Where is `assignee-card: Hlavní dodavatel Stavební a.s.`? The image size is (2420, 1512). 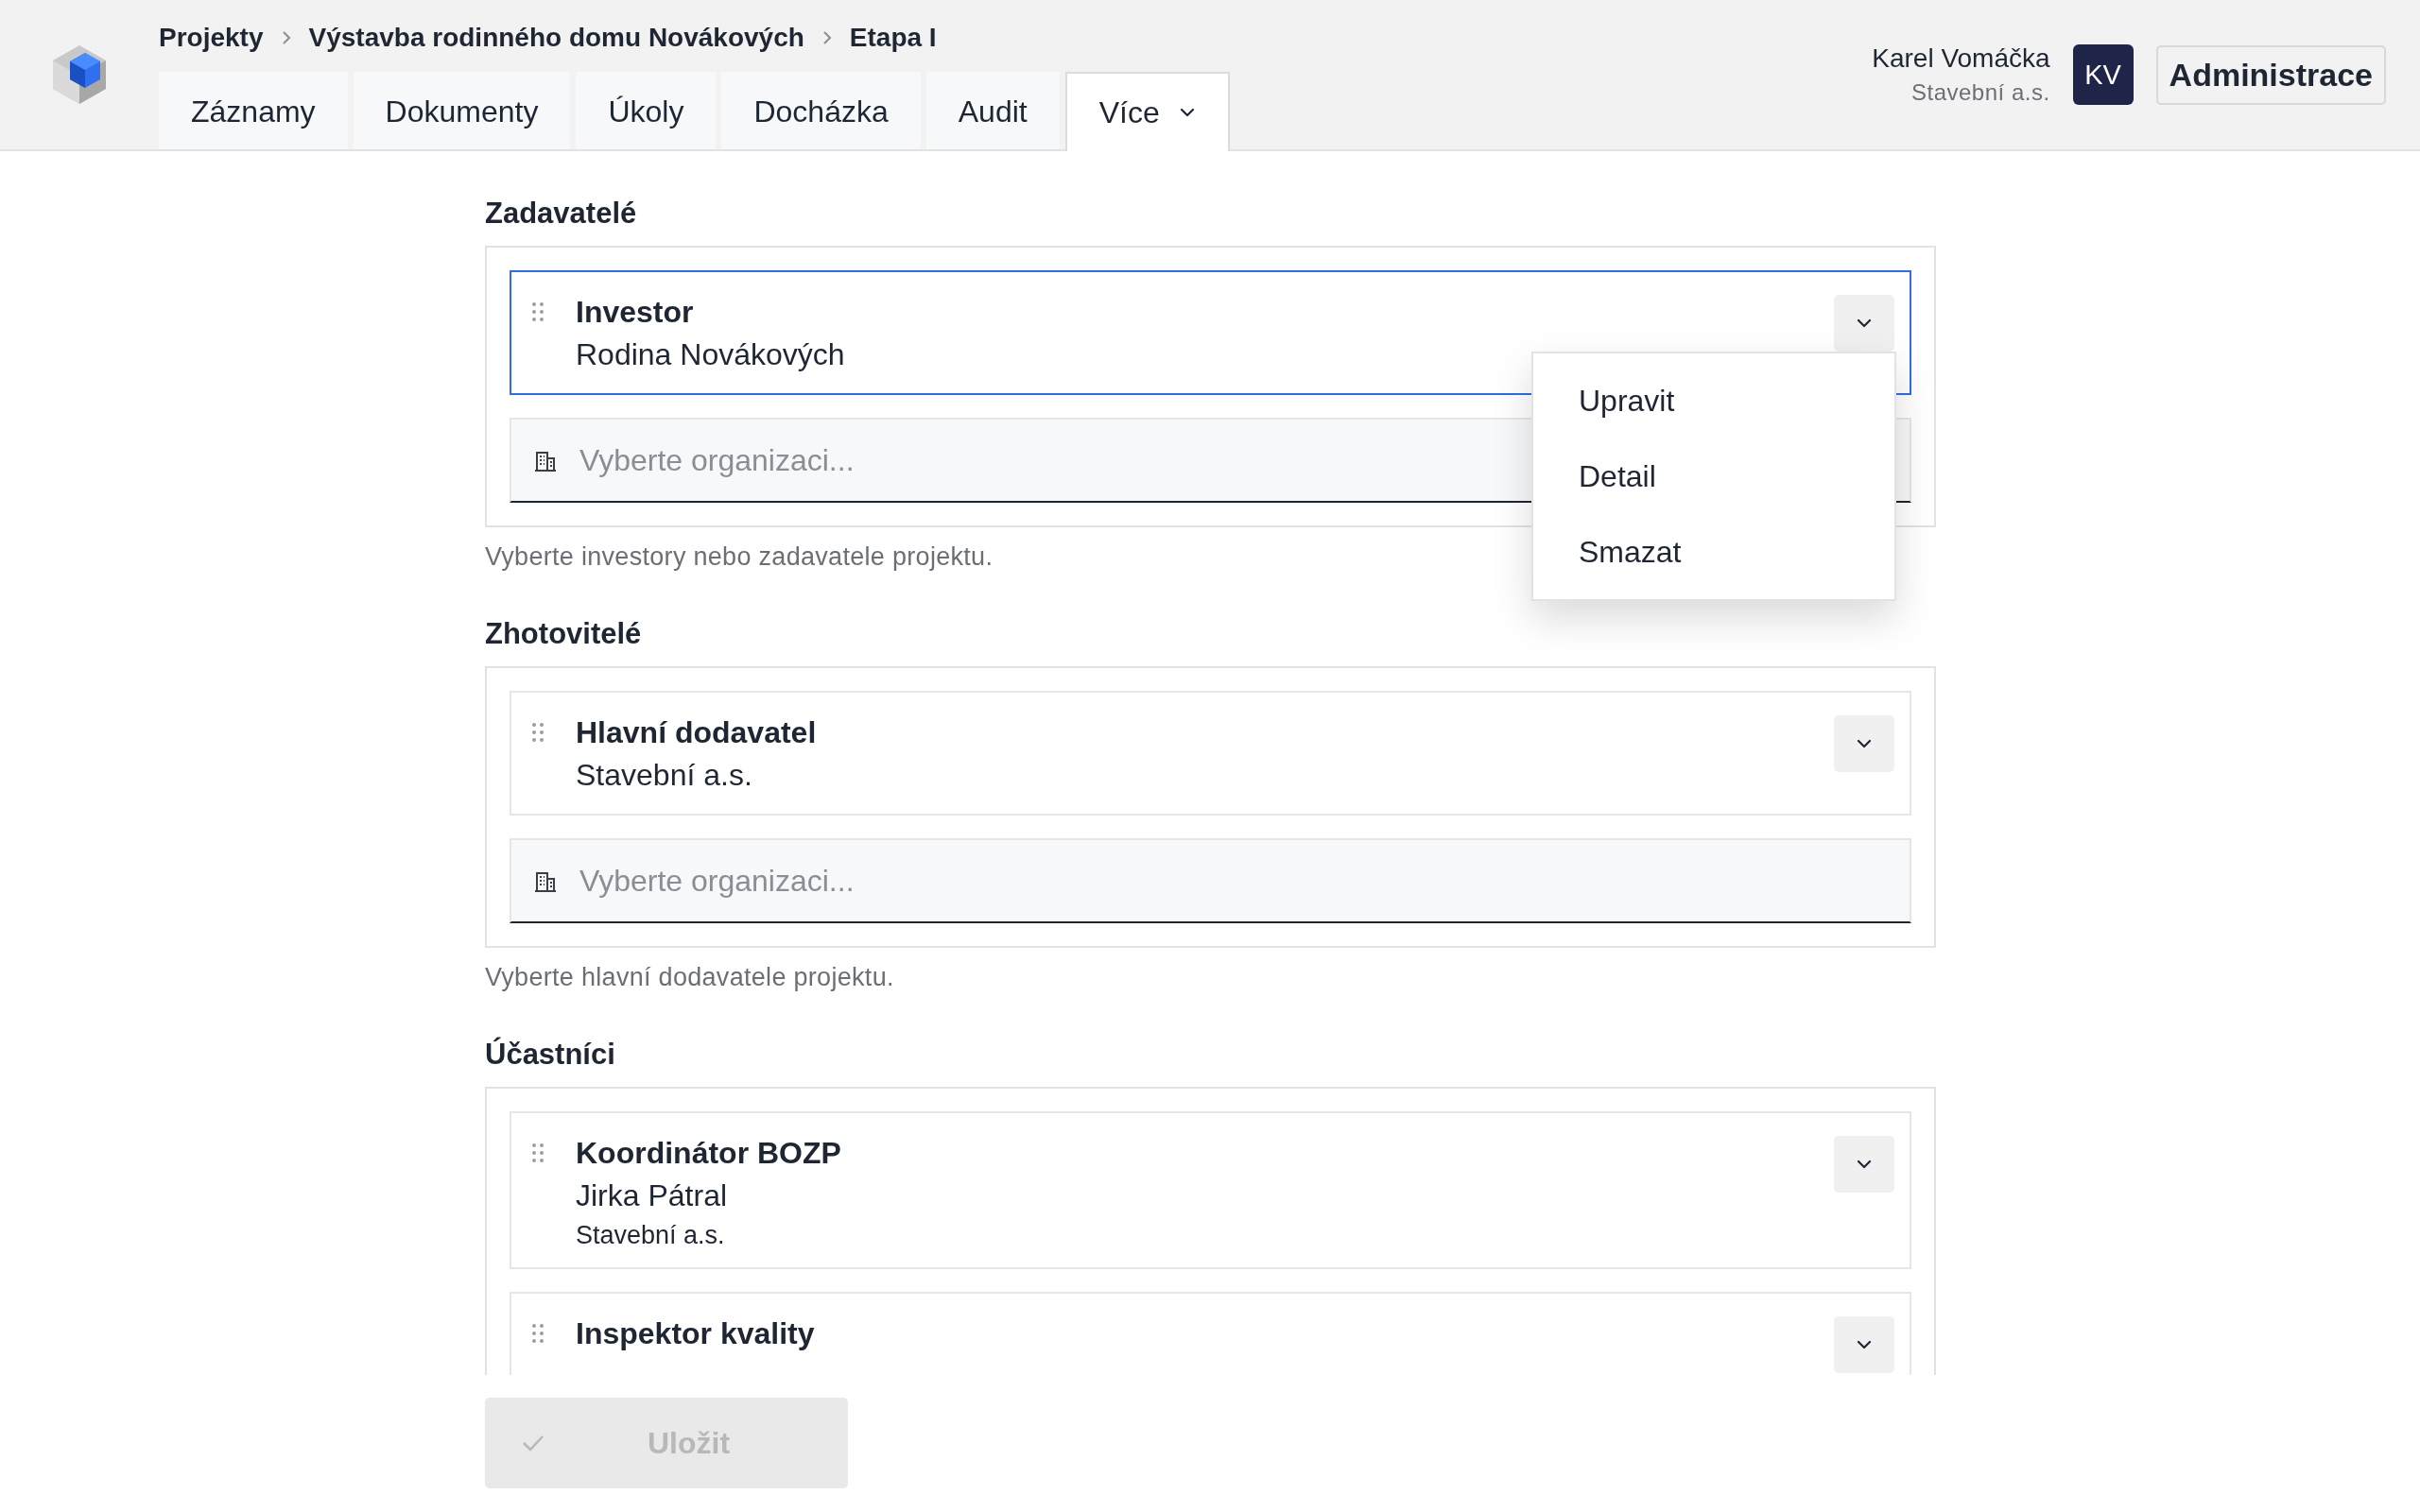 assignee-card: Hlavní dodavatel Stavební a.s. is located at coordinates (1210, 753).